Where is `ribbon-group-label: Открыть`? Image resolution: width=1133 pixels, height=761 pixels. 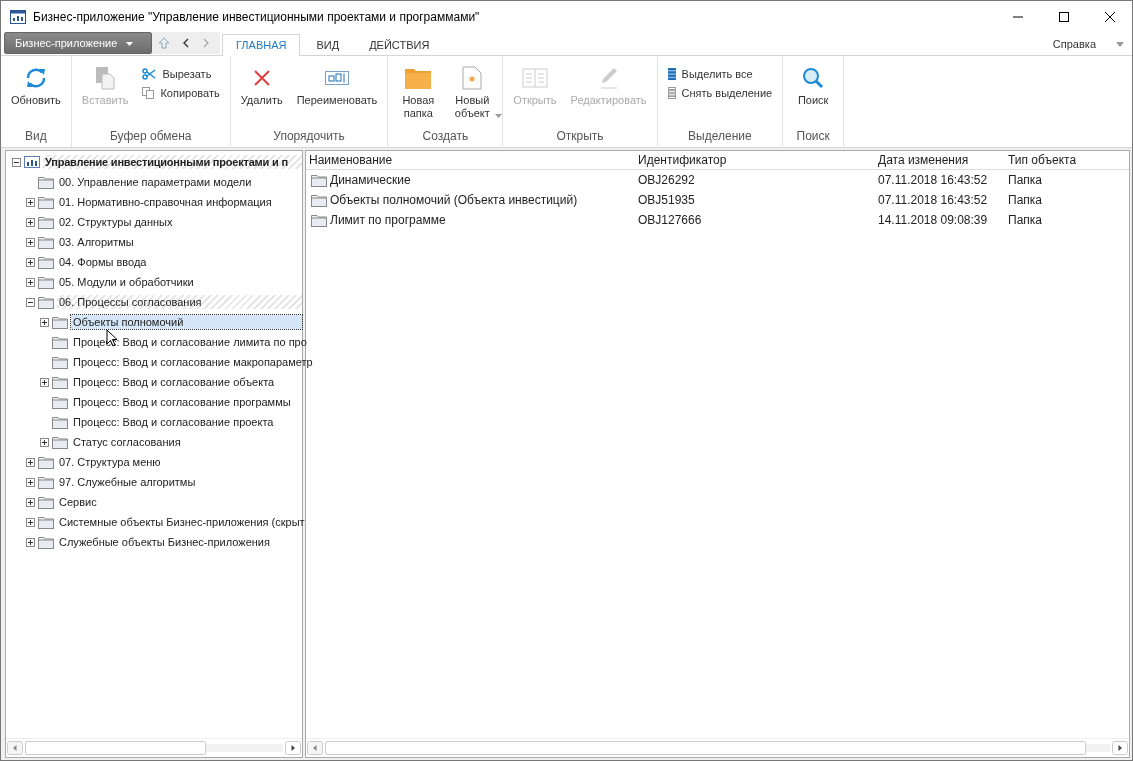
ribbon-group-label: Открыть is located at coordinates (580, 137).